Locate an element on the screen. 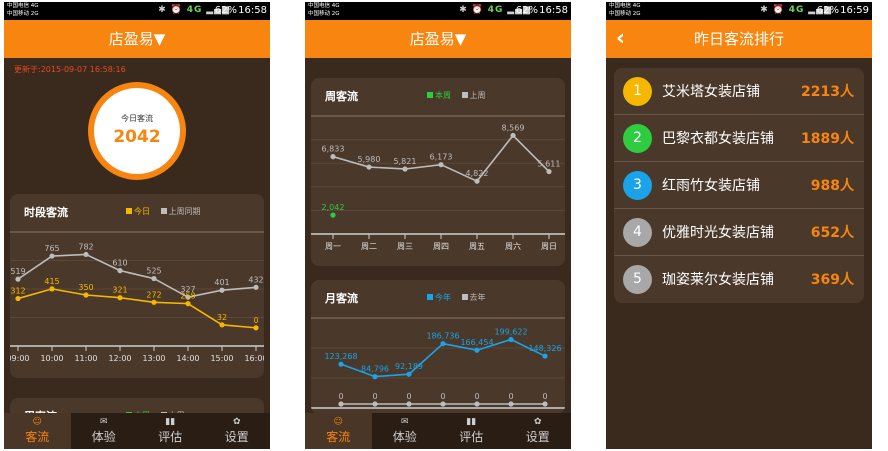  rank-badge: 1 is located at coordinates (637, 91).